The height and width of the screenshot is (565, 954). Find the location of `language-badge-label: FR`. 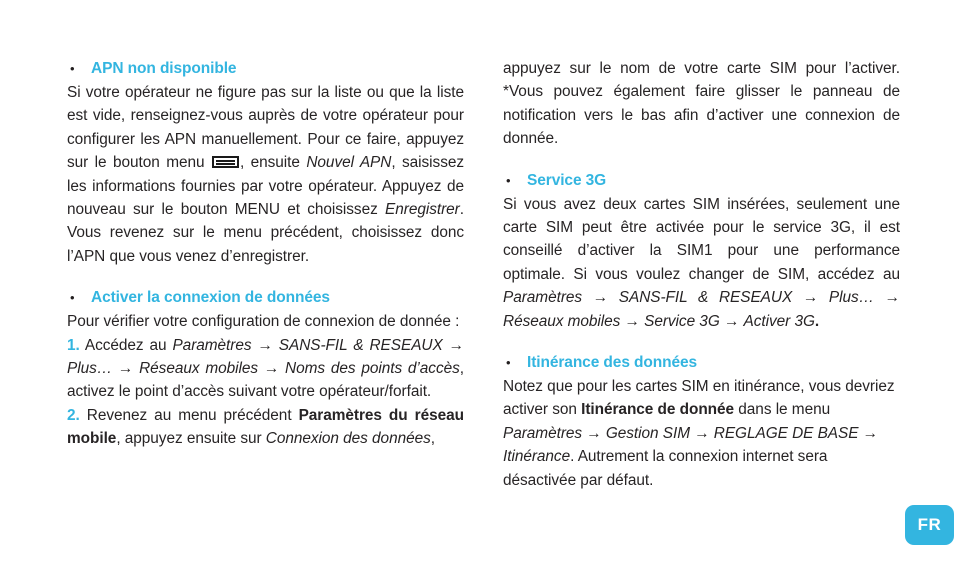

language-badge-label: FR is located at coordinates (929, 524).